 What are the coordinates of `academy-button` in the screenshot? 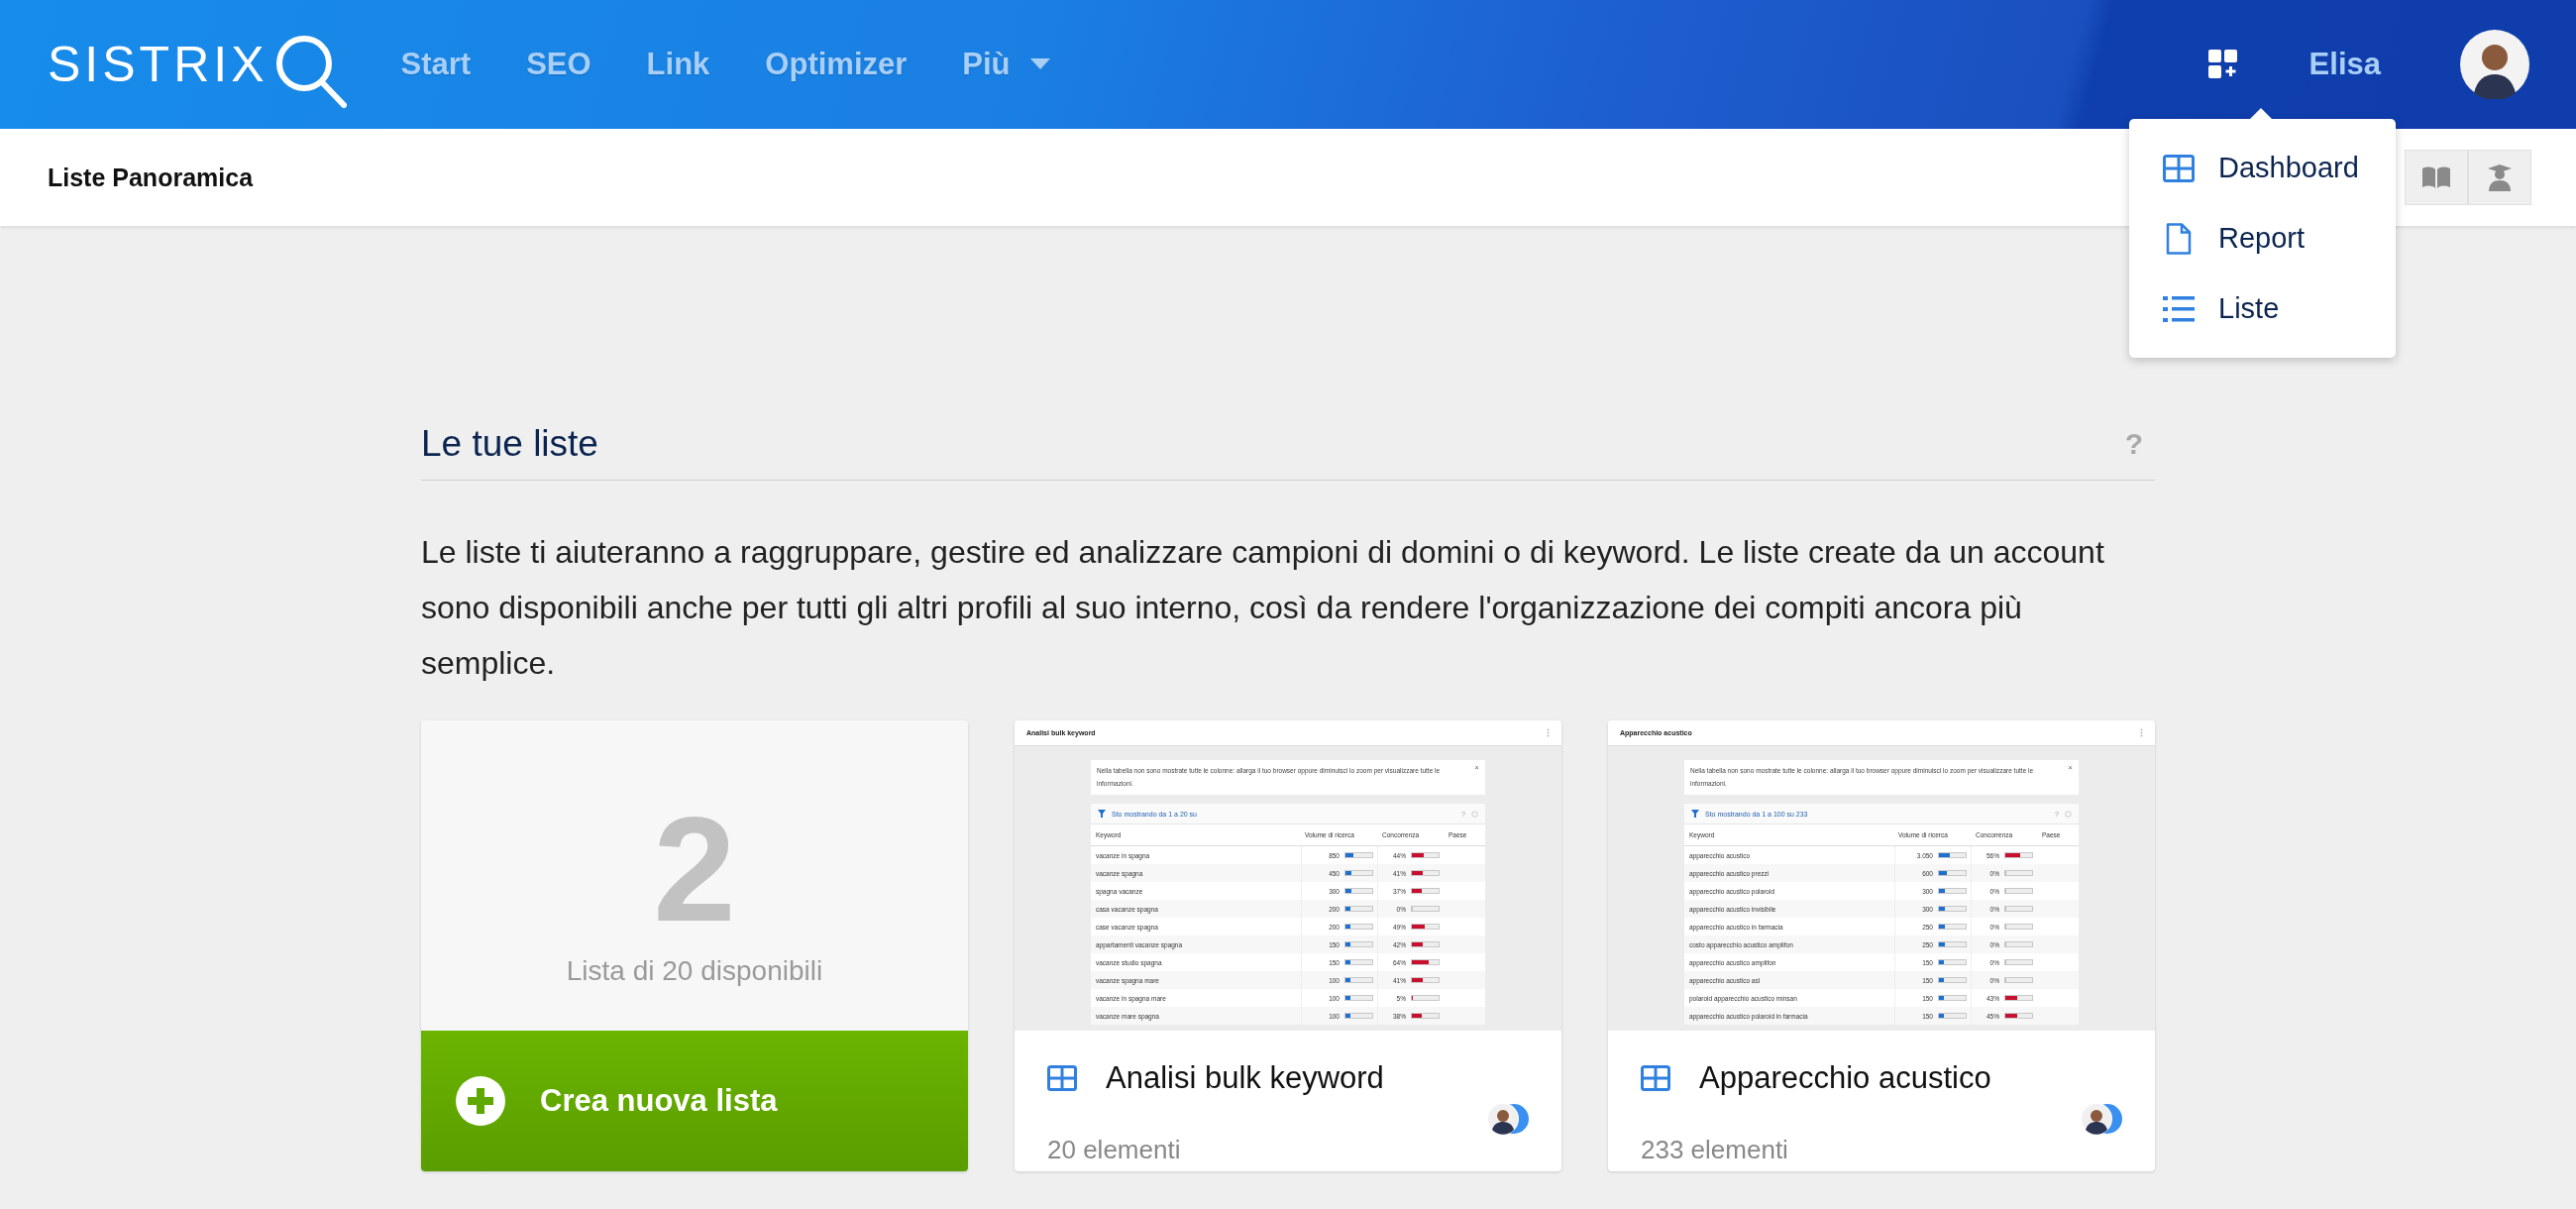 It's located at (2499, 177).